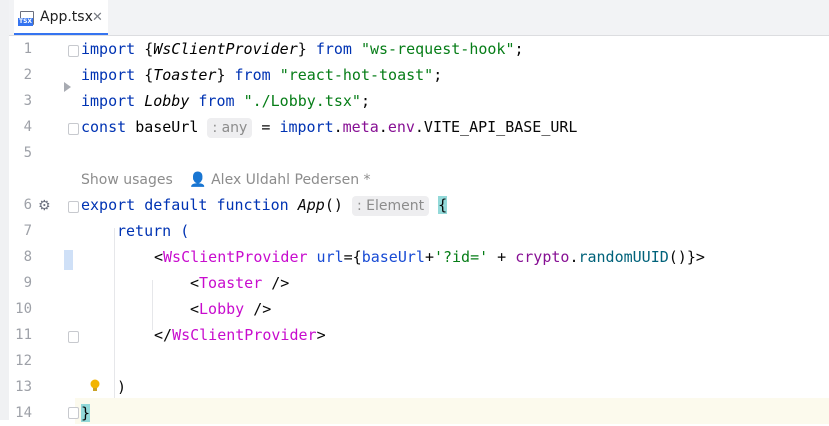 Image resolution: width=829 pixels, height=426 pixels. What do you see at coordinates (27, 127) in the screenshot?
I see `line-number: 4` at bounding box center [27, 127].